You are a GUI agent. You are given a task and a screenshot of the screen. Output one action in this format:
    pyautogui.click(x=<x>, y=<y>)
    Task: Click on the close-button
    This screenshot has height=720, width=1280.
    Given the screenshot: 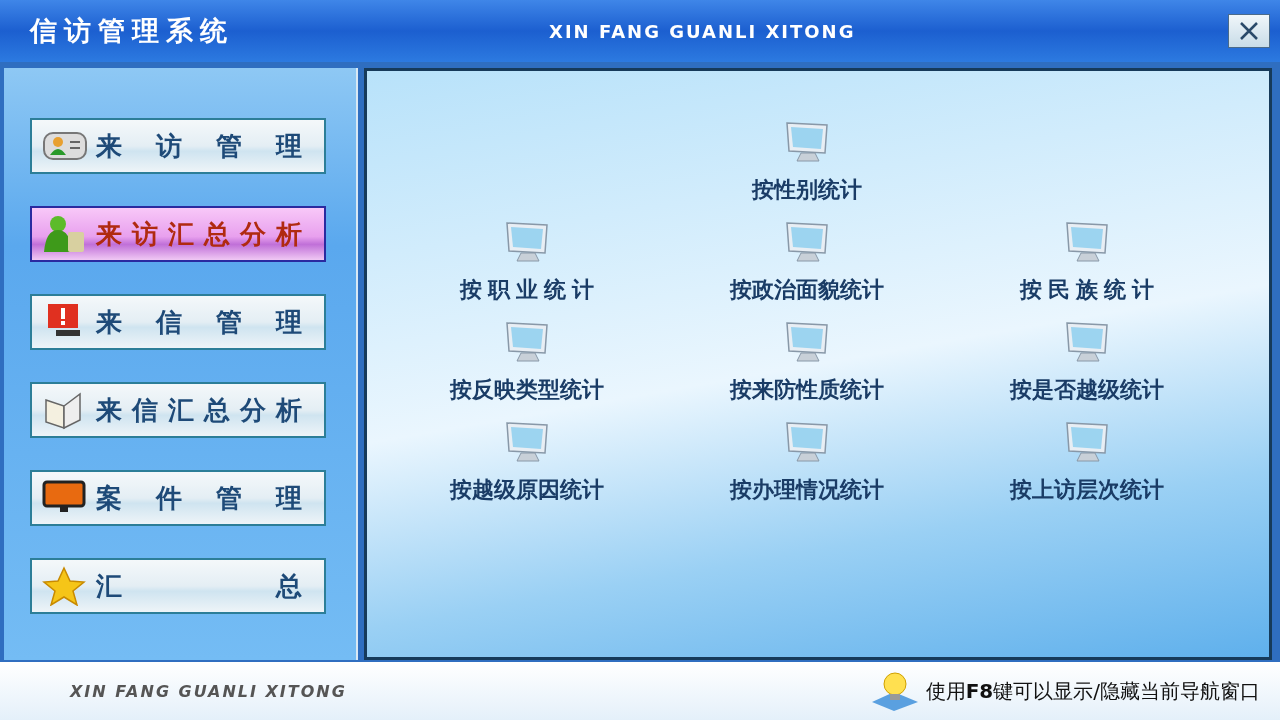 What is the action you would take?
    pyautogui.click(x=1249, y=31)
    